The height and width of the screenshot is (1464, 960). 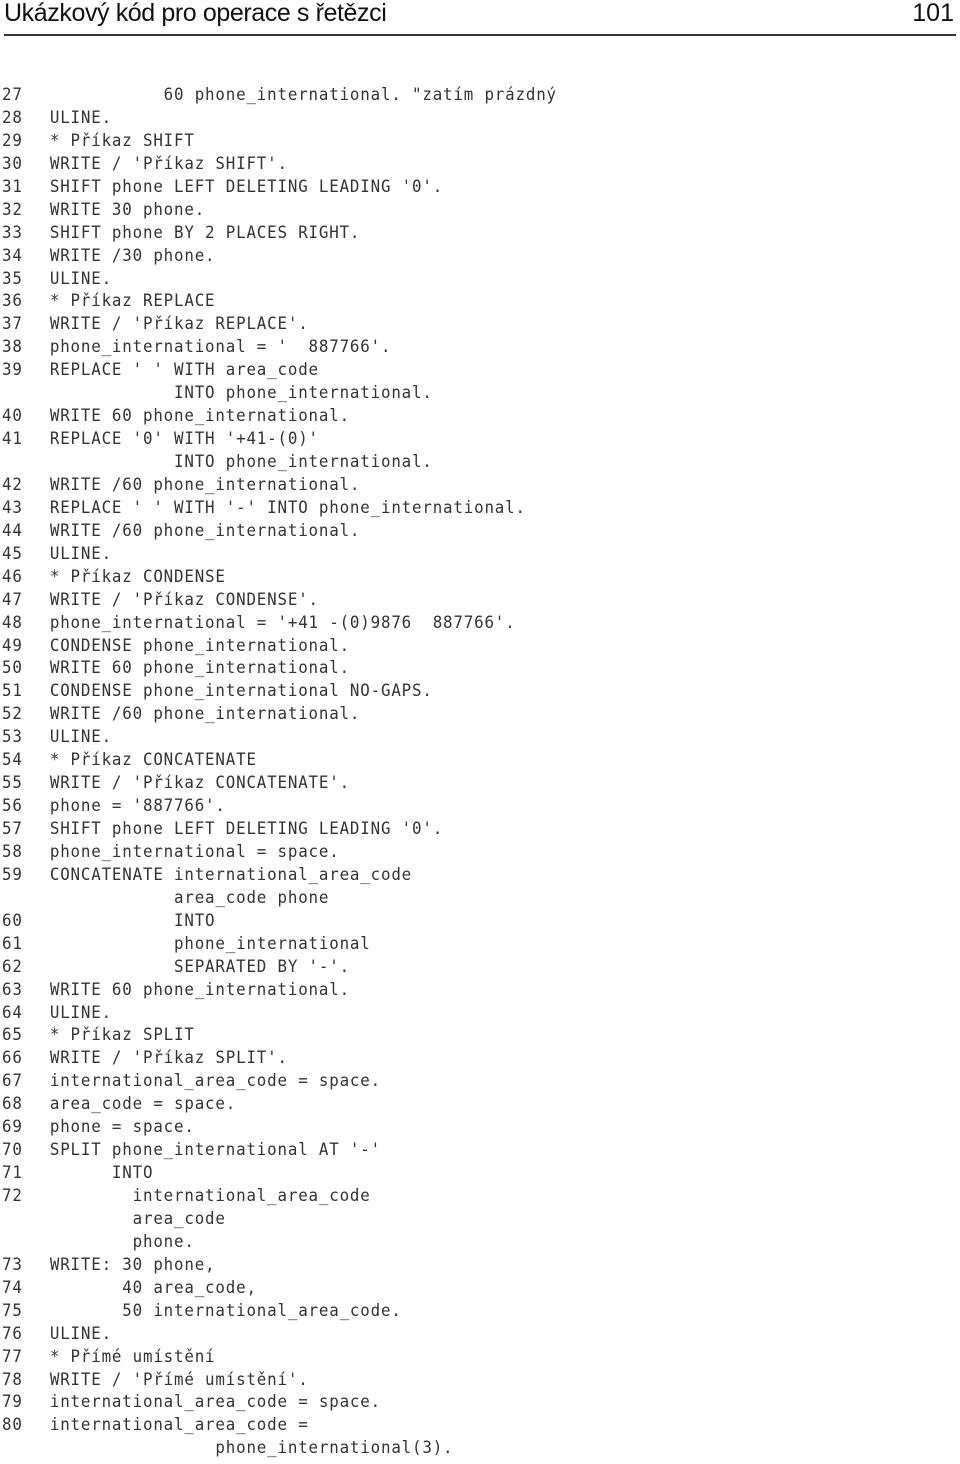 I want to click on code-line: 50 WRITE 60 phone_international., so click(x=279, y=668).